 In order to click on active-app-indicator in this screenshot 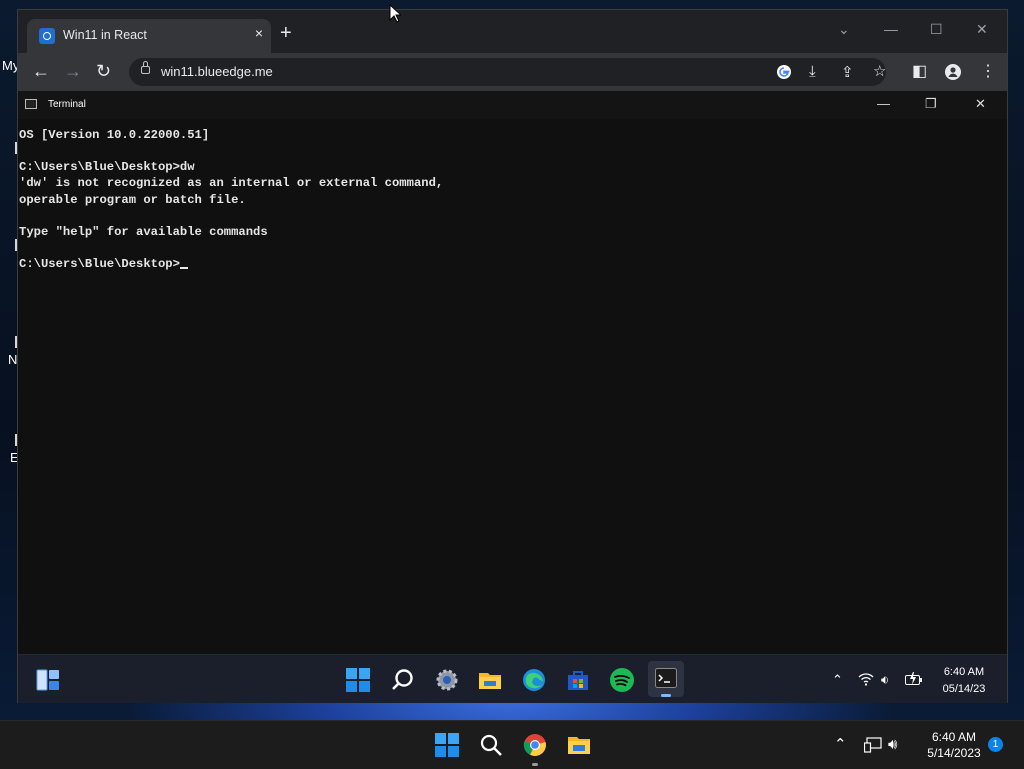, I will do `click(666, 695)`.